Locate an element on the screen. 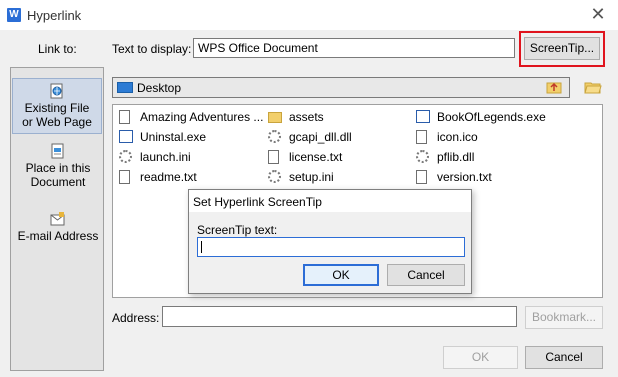  title-bar: W Hyperlink ✕ is located at coordinates (309, 15).